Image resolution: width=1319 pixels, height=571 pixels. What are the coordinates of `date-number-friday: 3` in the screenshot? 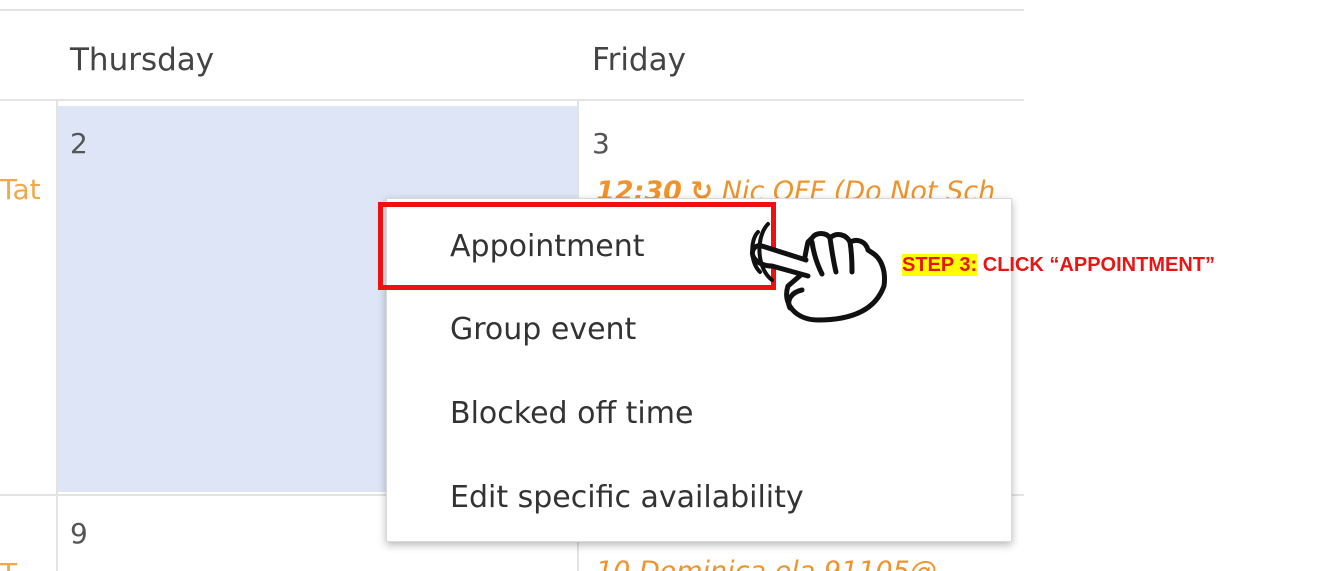 It's located at (601, 143).